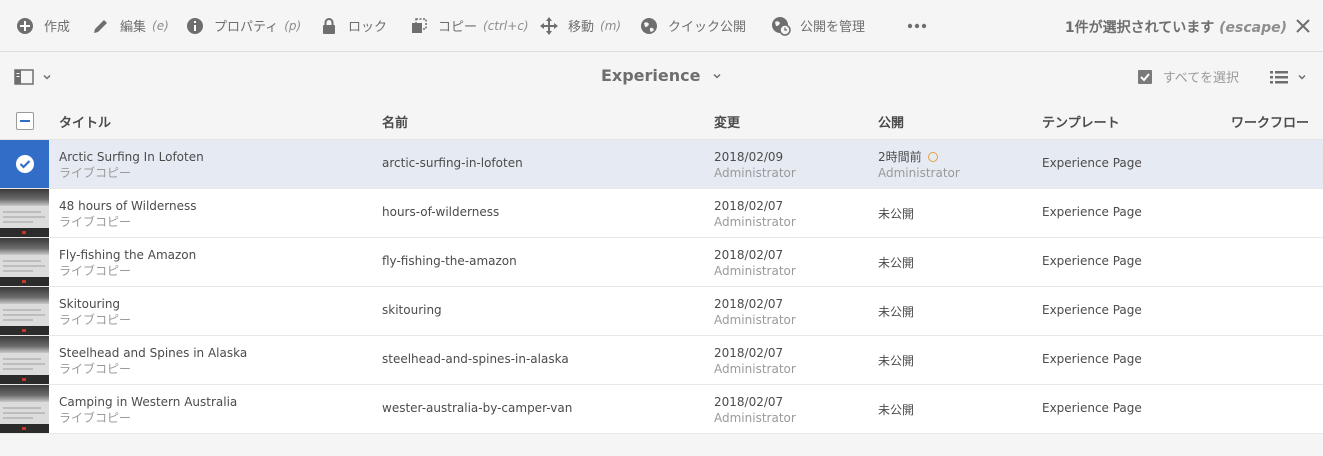  I want to click on info-icon, so click(195, 26).